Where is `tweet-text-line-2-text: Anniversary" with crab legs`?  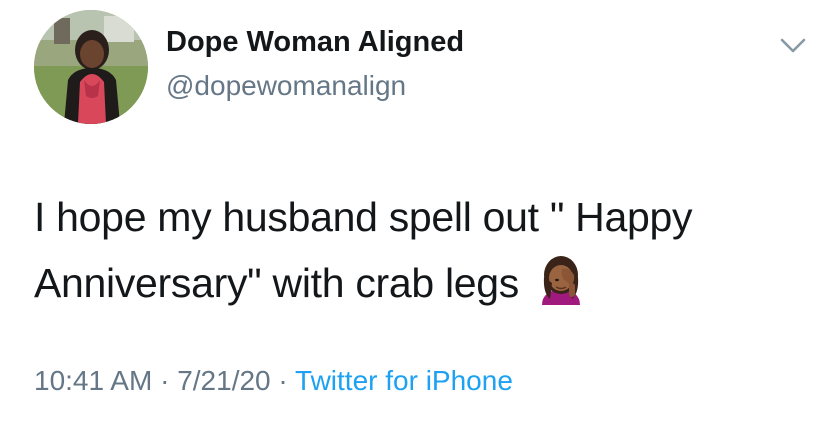 tweet-text-line-2-text: Anniversary" with crab legs is located at coordinates (276, 283).